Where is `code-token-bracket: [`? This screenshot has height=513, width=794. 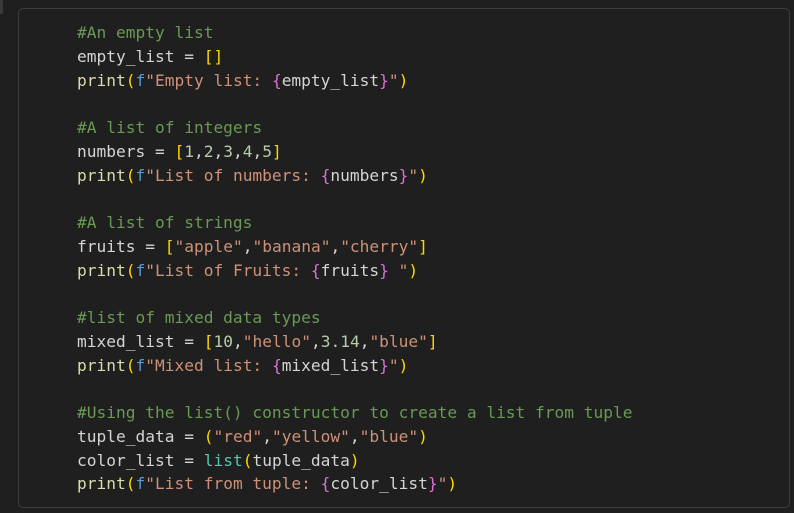 code-token-bracket: [ is located at coordinates (208, 341).